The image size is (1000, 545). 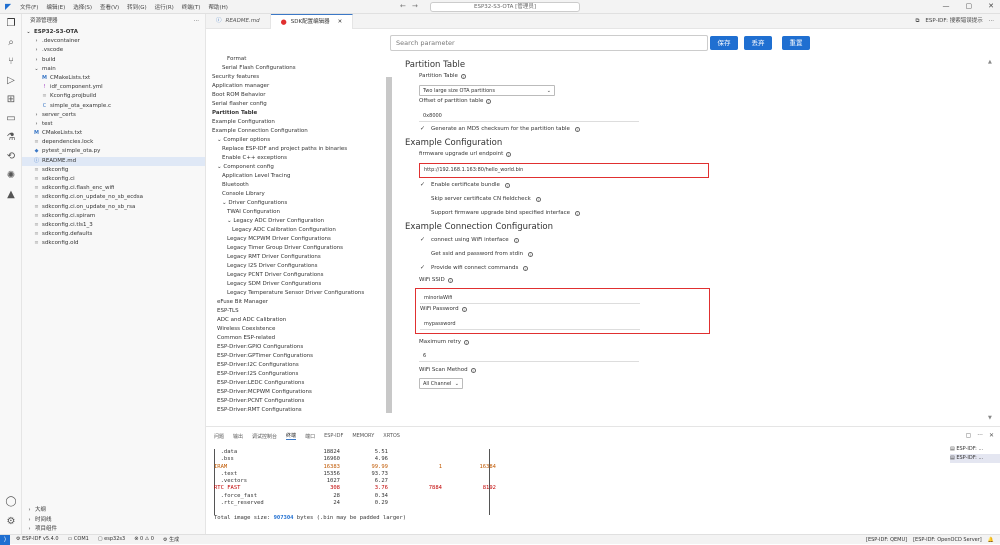 I want to click on config-nav-item: Wireless Coexistence, so click(x=299, y=329).